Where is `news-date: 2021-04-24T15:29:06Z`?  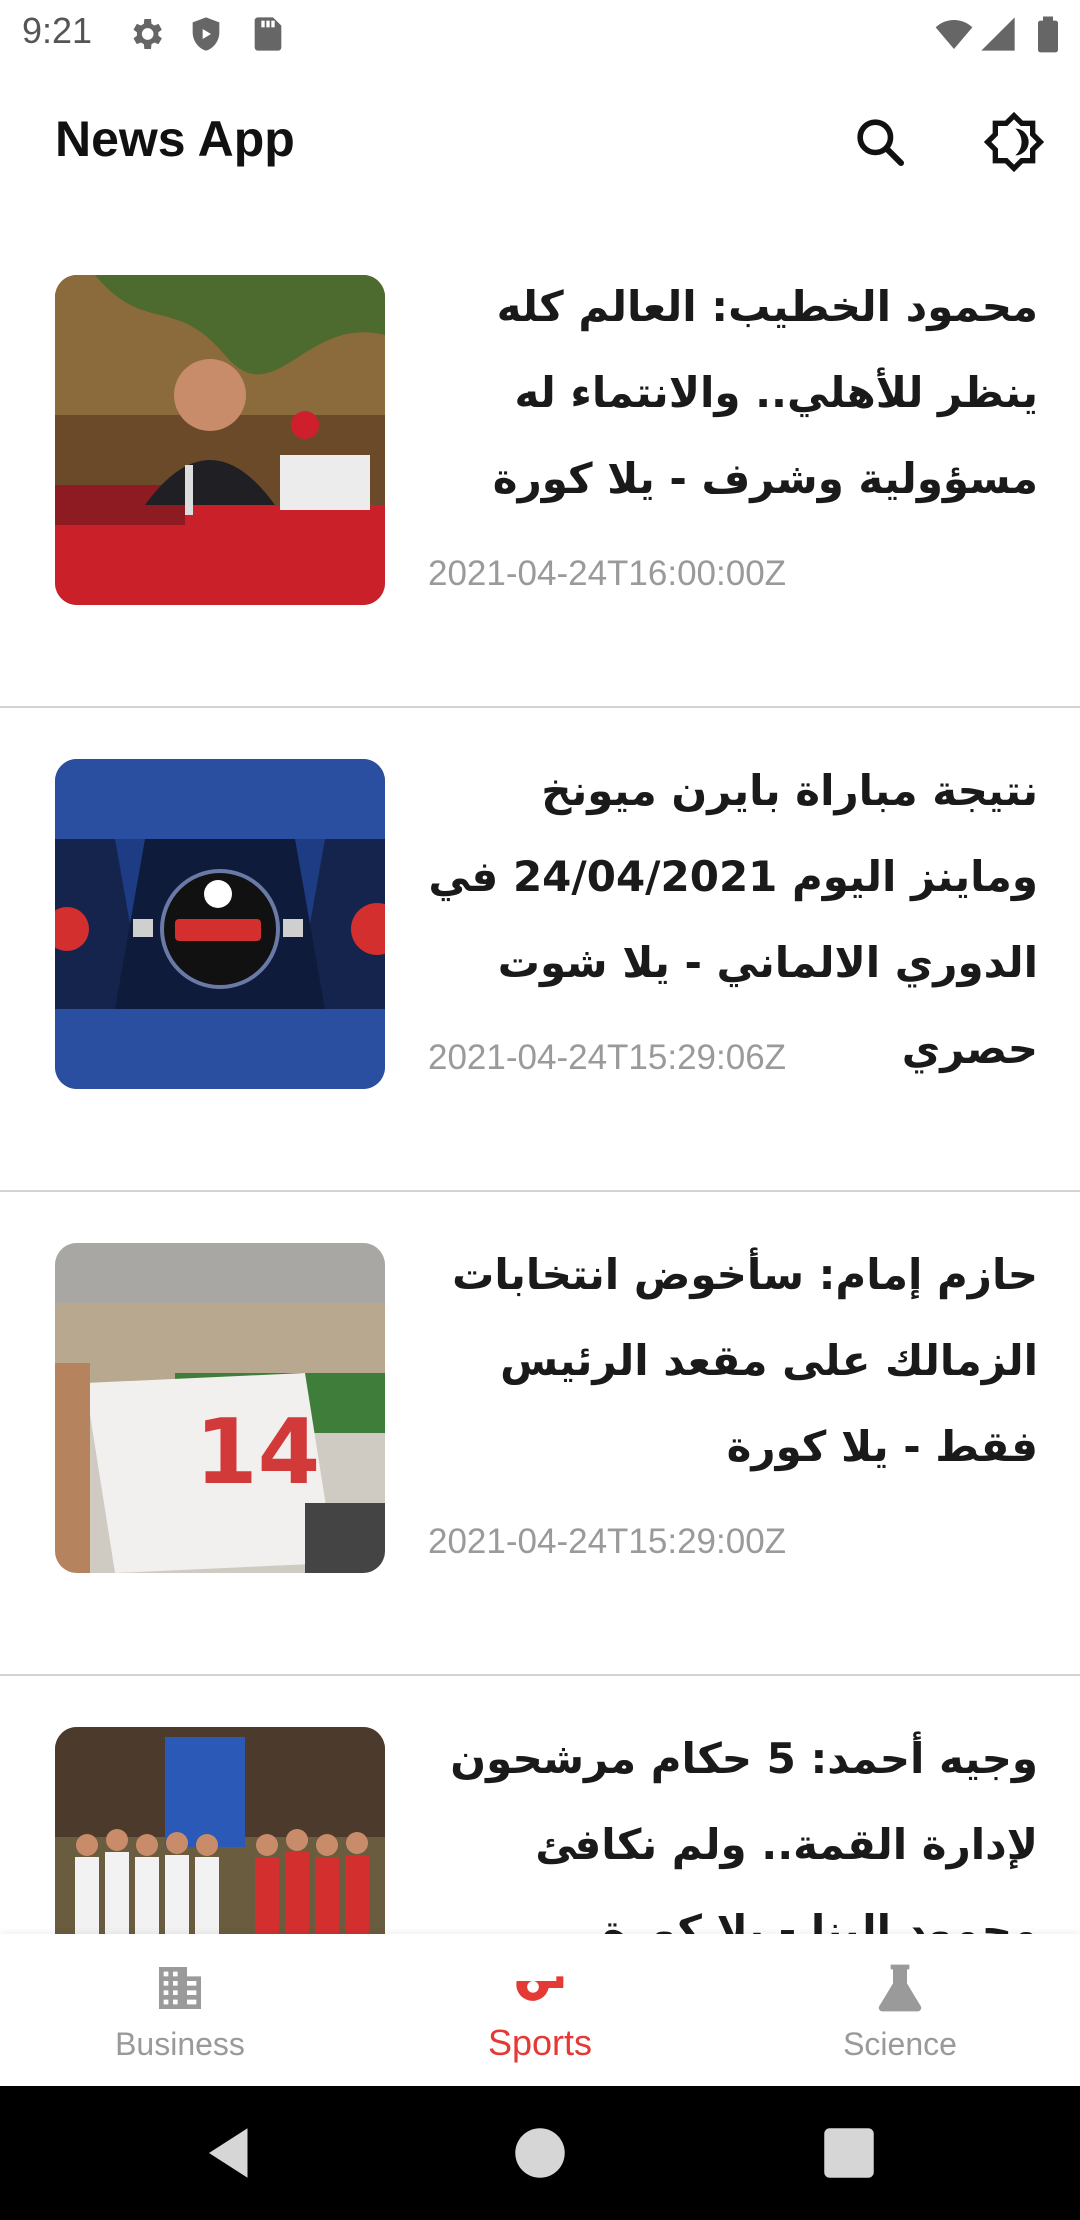
news-date: 2021-04-24T15:29:06Z is located at coordinates (607, 1057).